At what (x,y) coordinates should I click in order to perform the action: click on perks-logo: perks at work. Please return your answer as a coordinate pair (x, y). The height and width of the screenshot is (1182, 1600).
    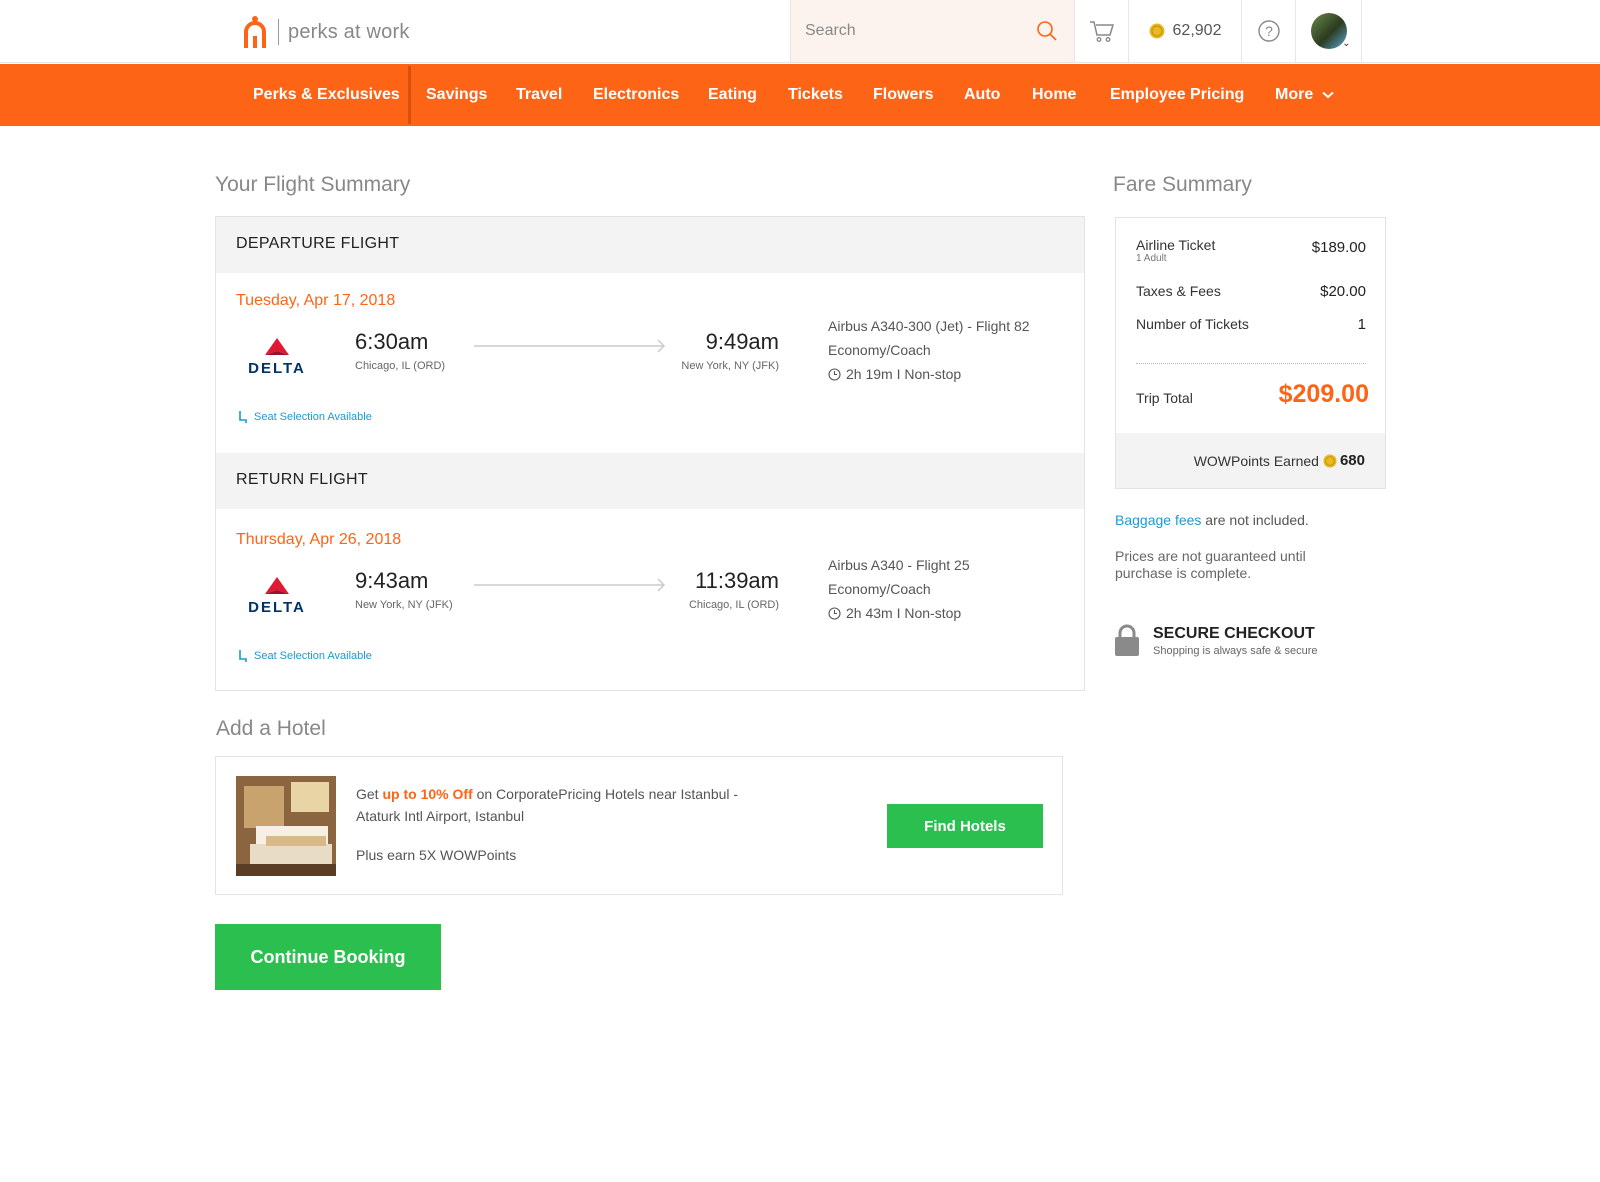
    Looking at the image, I should click on (326, 32).